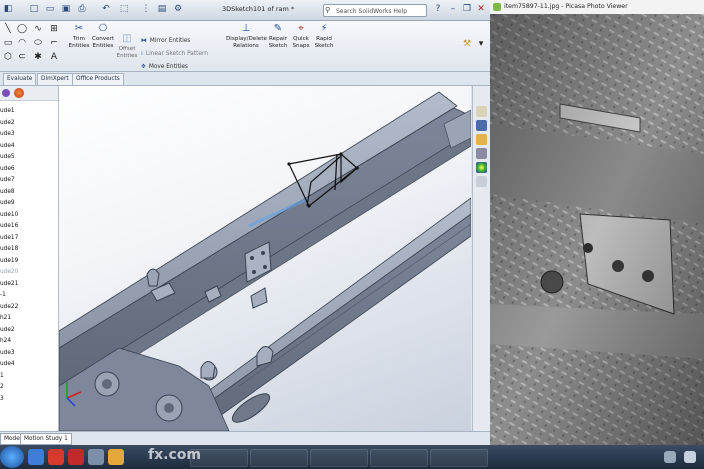  What do you see at coordinates (54, 43) in the screenshot?
I see `fillet-icon: ⌐` at bounding box center [54, 43].